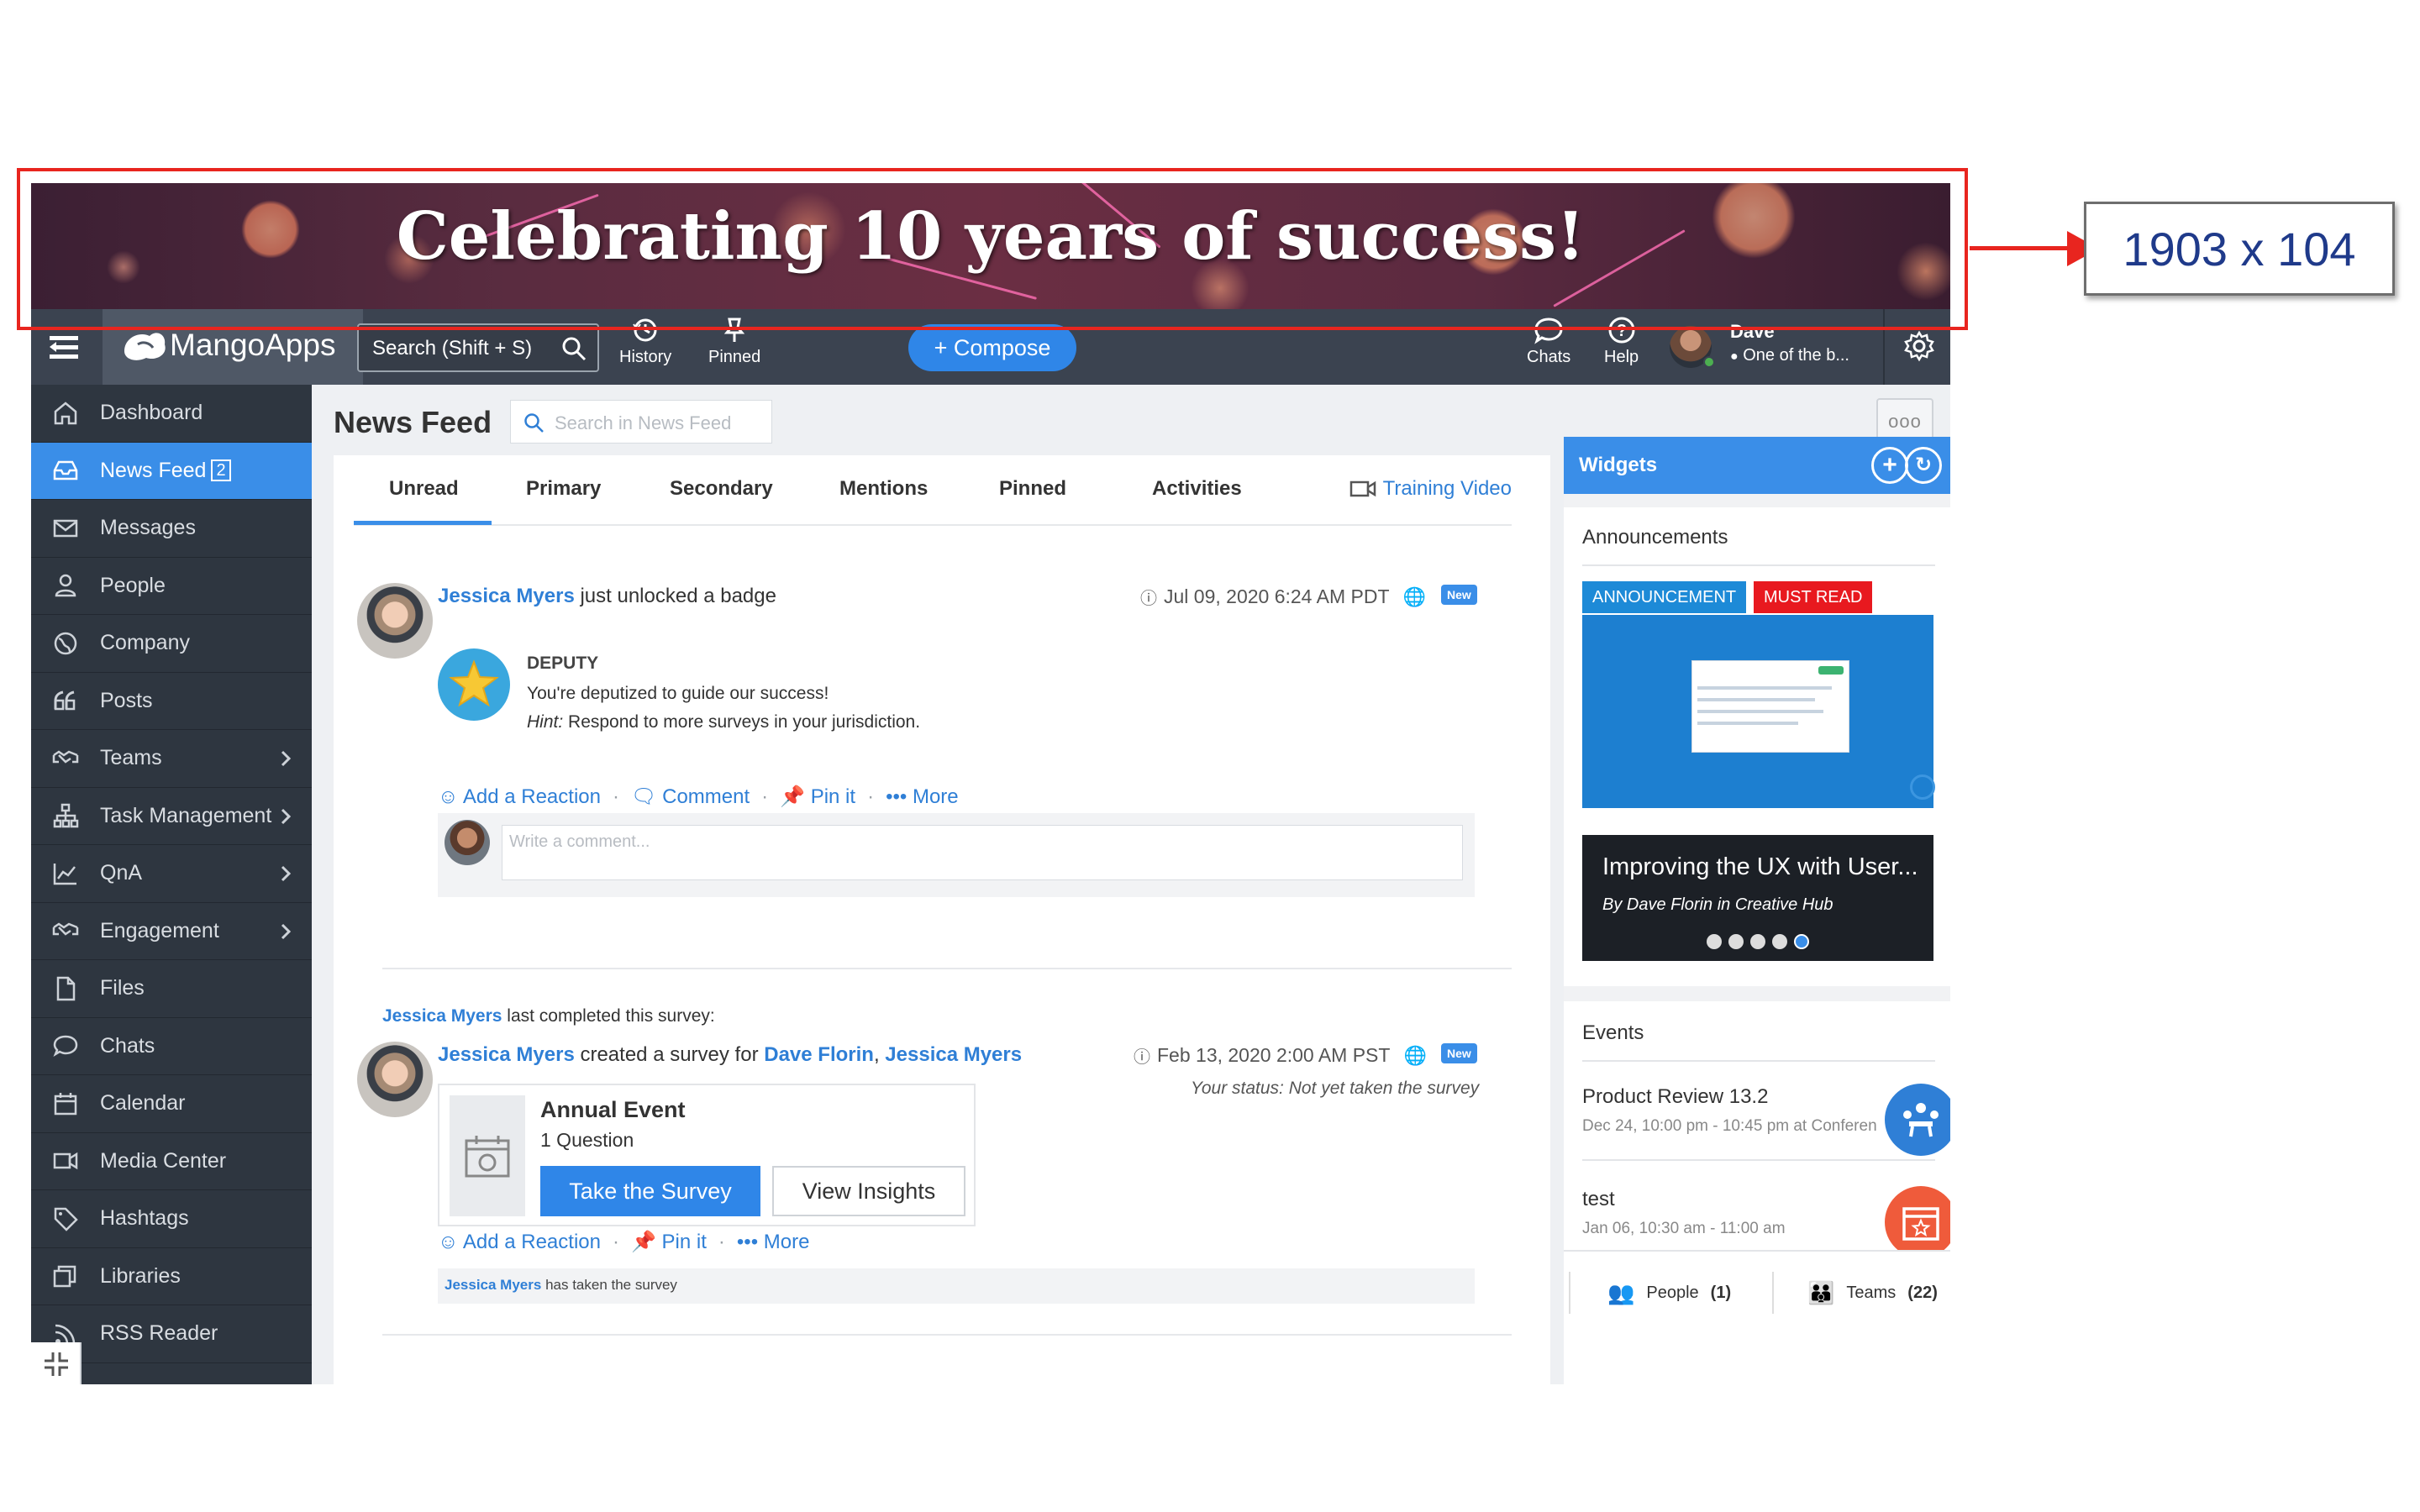  I want to click on sidebar-item-label: People, so click(133, 585).